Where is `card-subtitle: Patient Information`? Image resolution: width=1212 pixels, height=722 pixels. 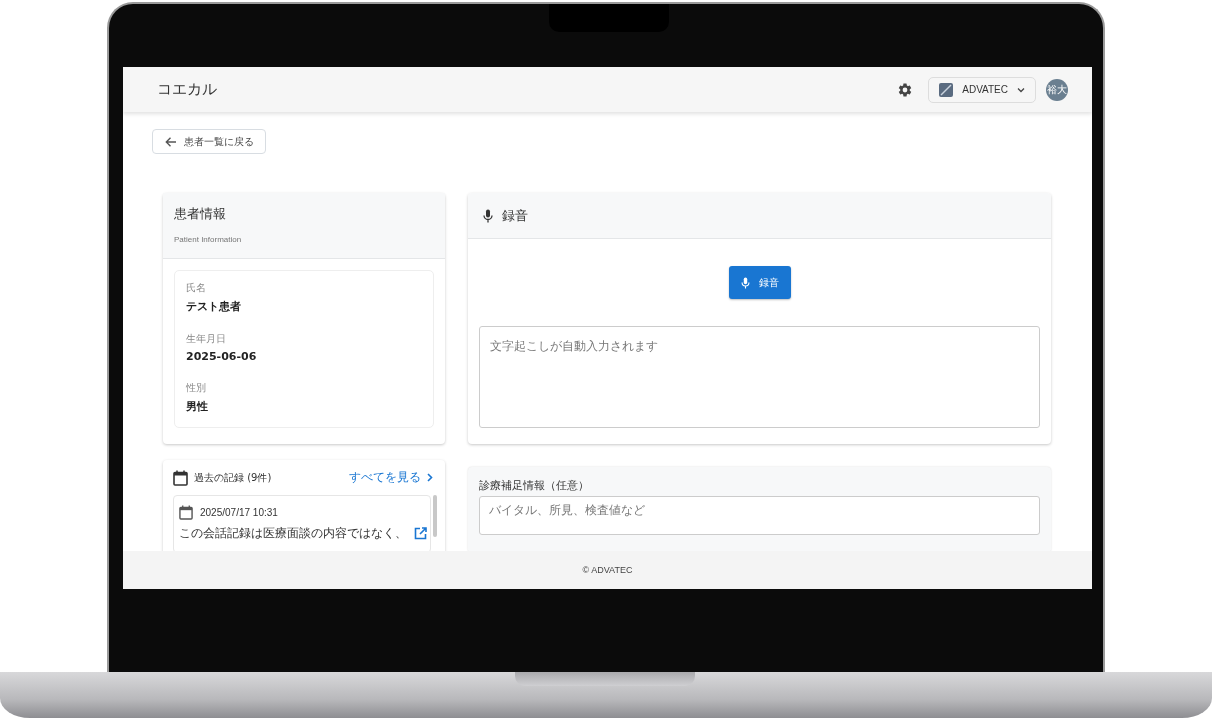 card-subtitle: Patient Information is located at coordinates (208, 239).